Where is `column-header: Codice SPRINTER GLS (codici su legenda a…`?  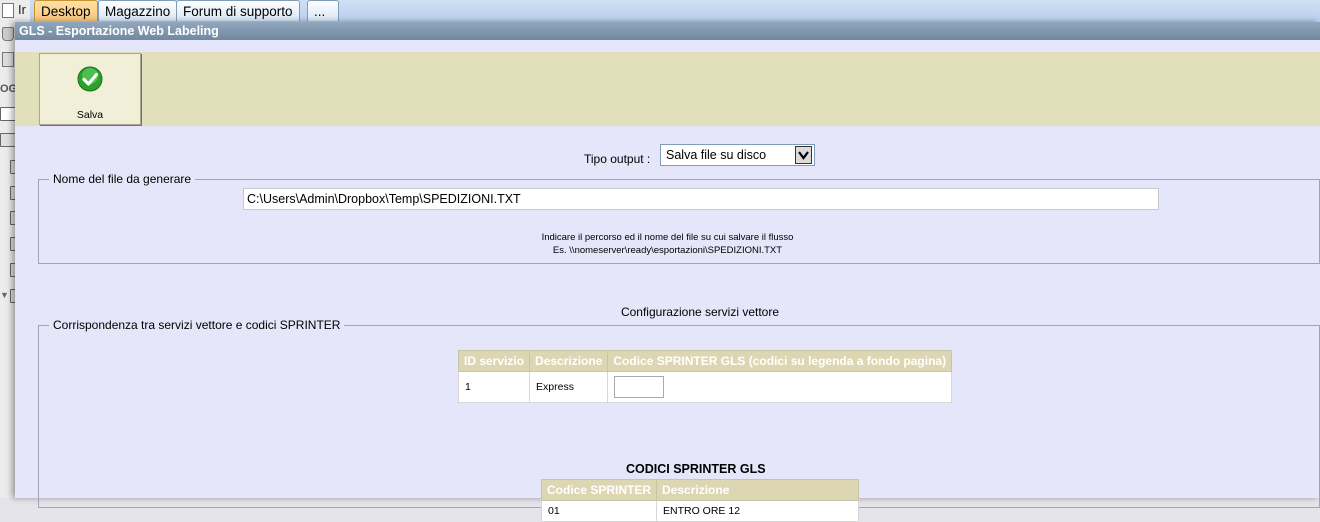 column-header: Codice SPRINTER GLS (codici su legenda a… is located at coordinates (780, 361).